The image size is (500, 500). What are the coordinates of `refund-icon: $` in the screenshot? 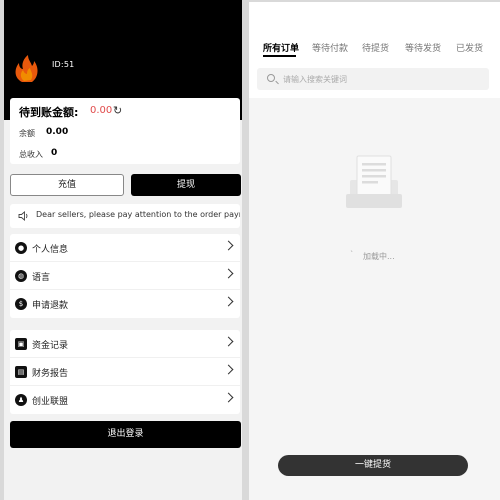 It's located at (21, 304).